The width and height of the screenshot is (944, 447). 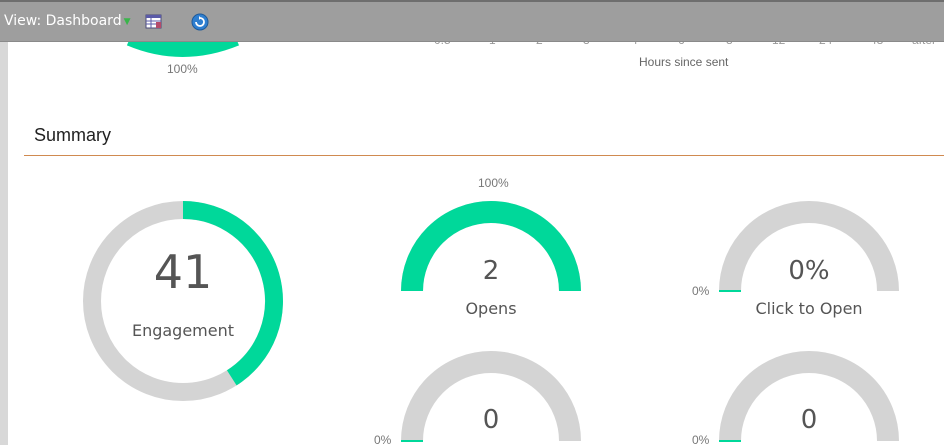 What do you see at coordinates (154, 22) in the screenshot?
I see `grid-view-icon` at bounding box center [154, 22].